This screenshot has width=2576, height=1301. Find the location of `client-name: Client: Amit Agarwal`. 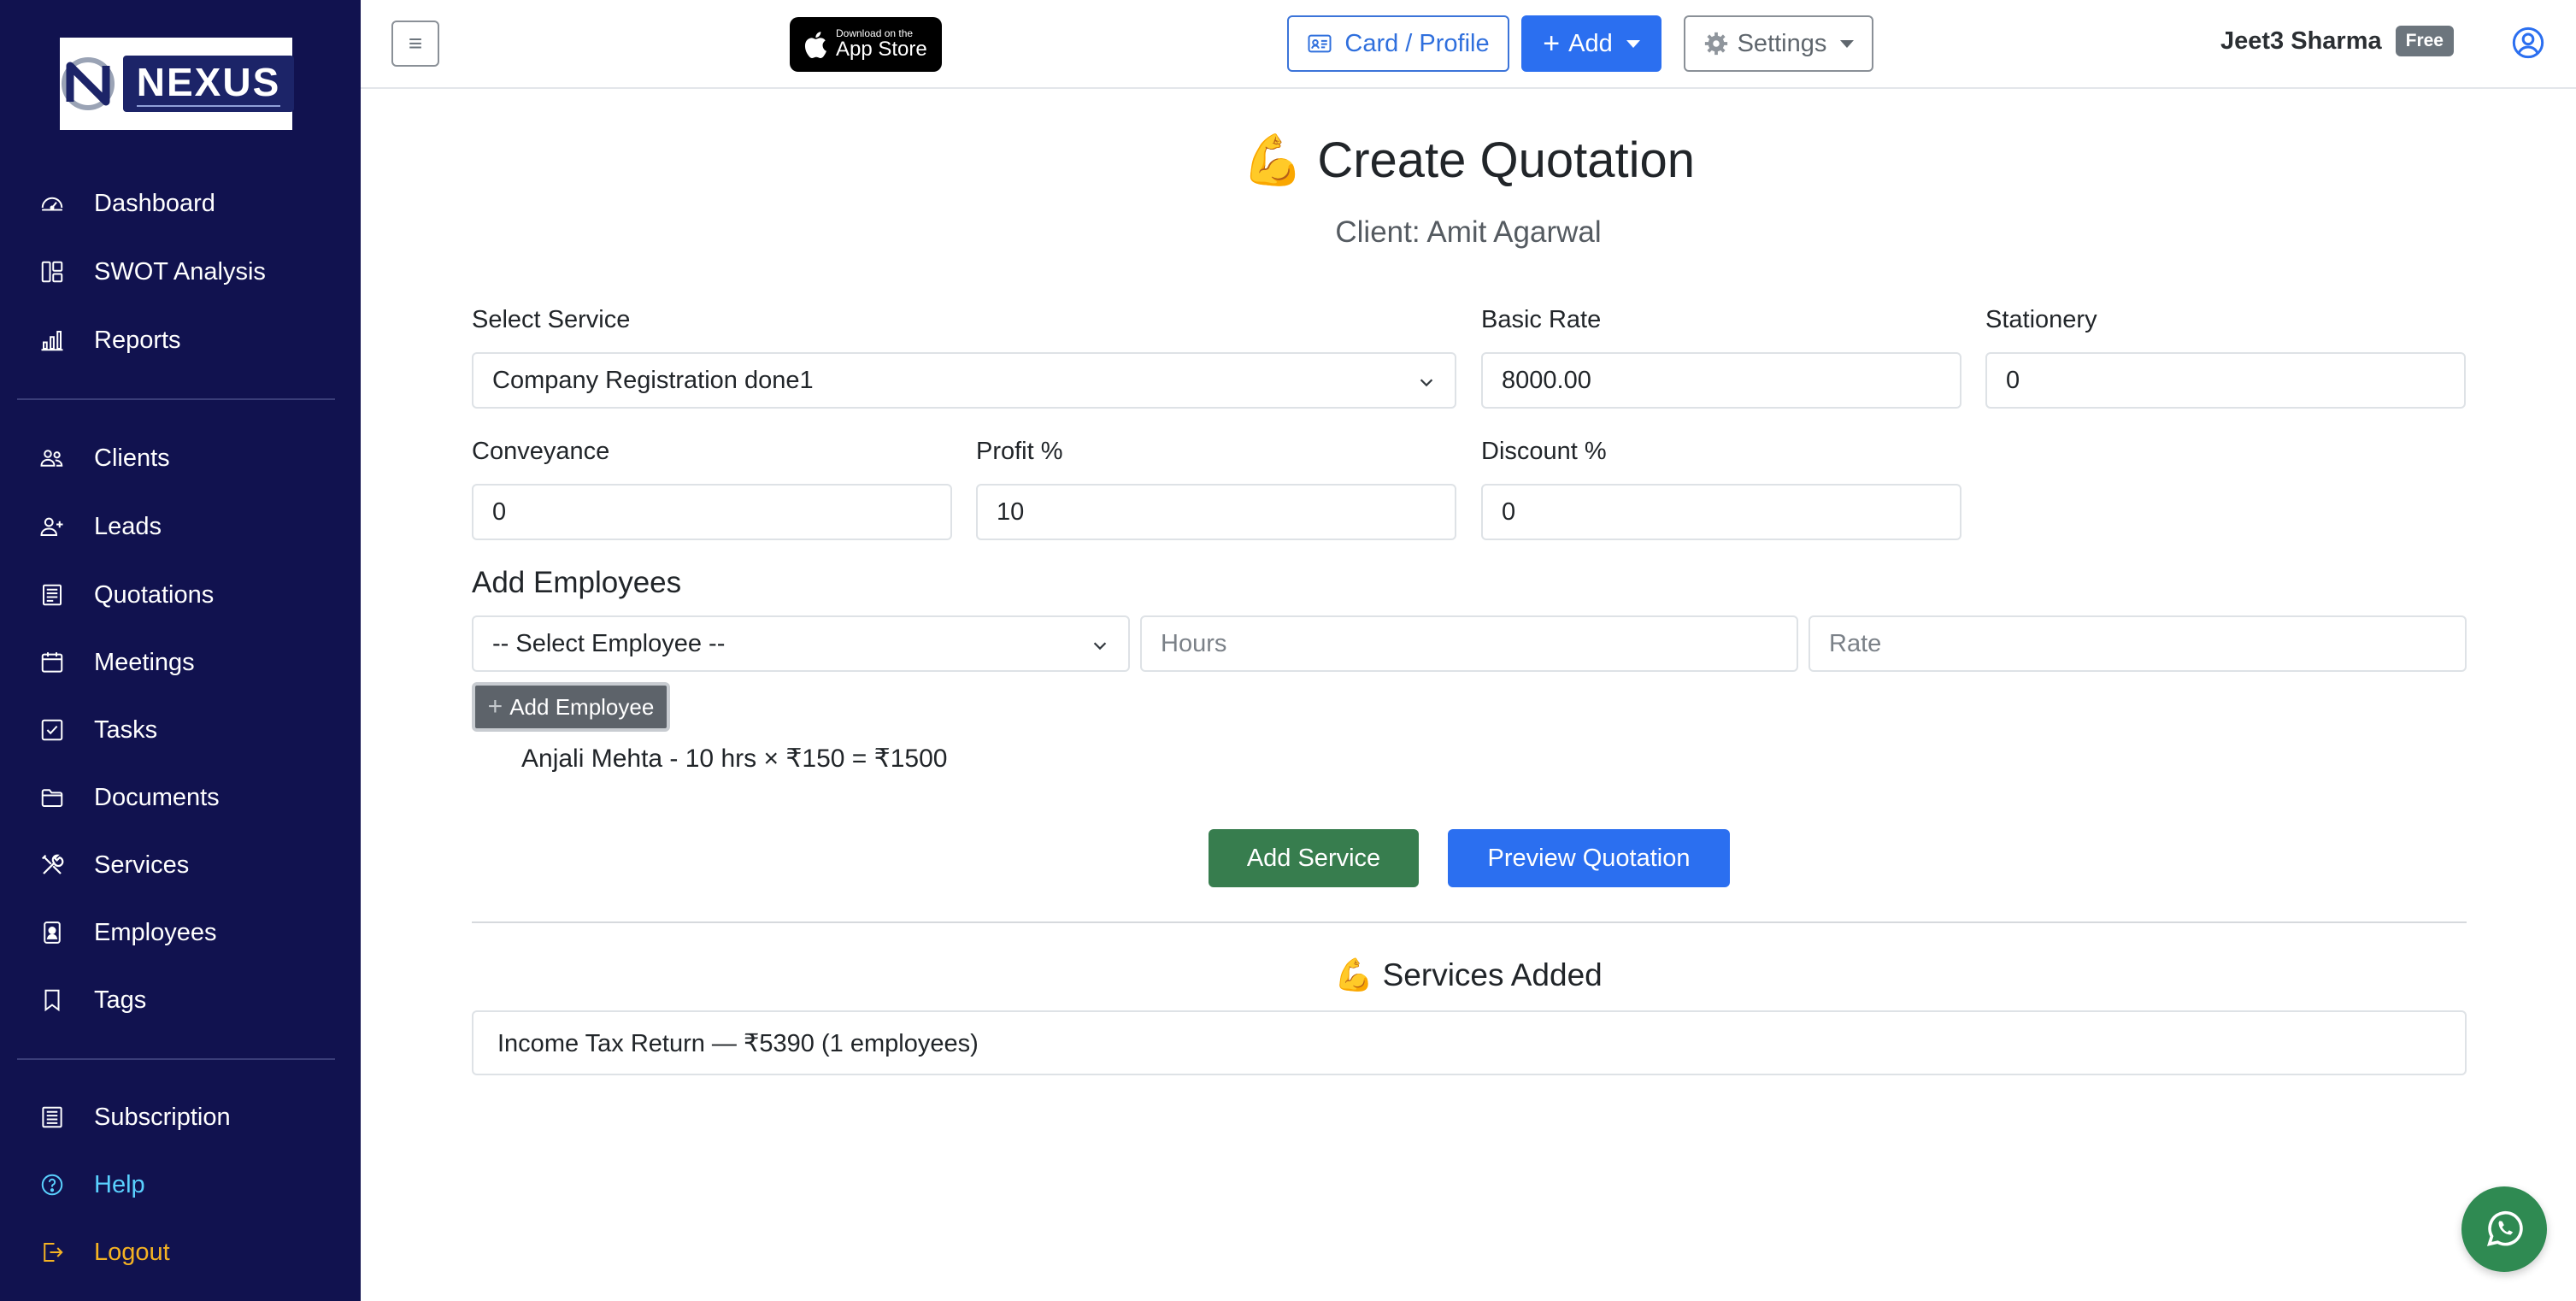

client-name: Client: Amit Agarwal is located at coordinates (1468, 232).